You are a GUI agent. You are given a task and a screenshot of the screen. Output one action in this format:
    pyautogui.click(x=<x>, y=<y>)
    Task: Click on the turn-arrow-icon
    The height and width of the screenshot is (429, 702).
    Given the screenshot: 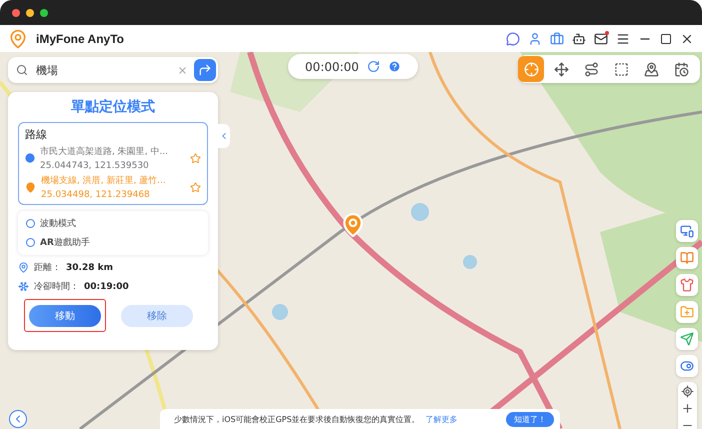 What is the action you would take?
    pyautogui.click(x=205, y=70)
    